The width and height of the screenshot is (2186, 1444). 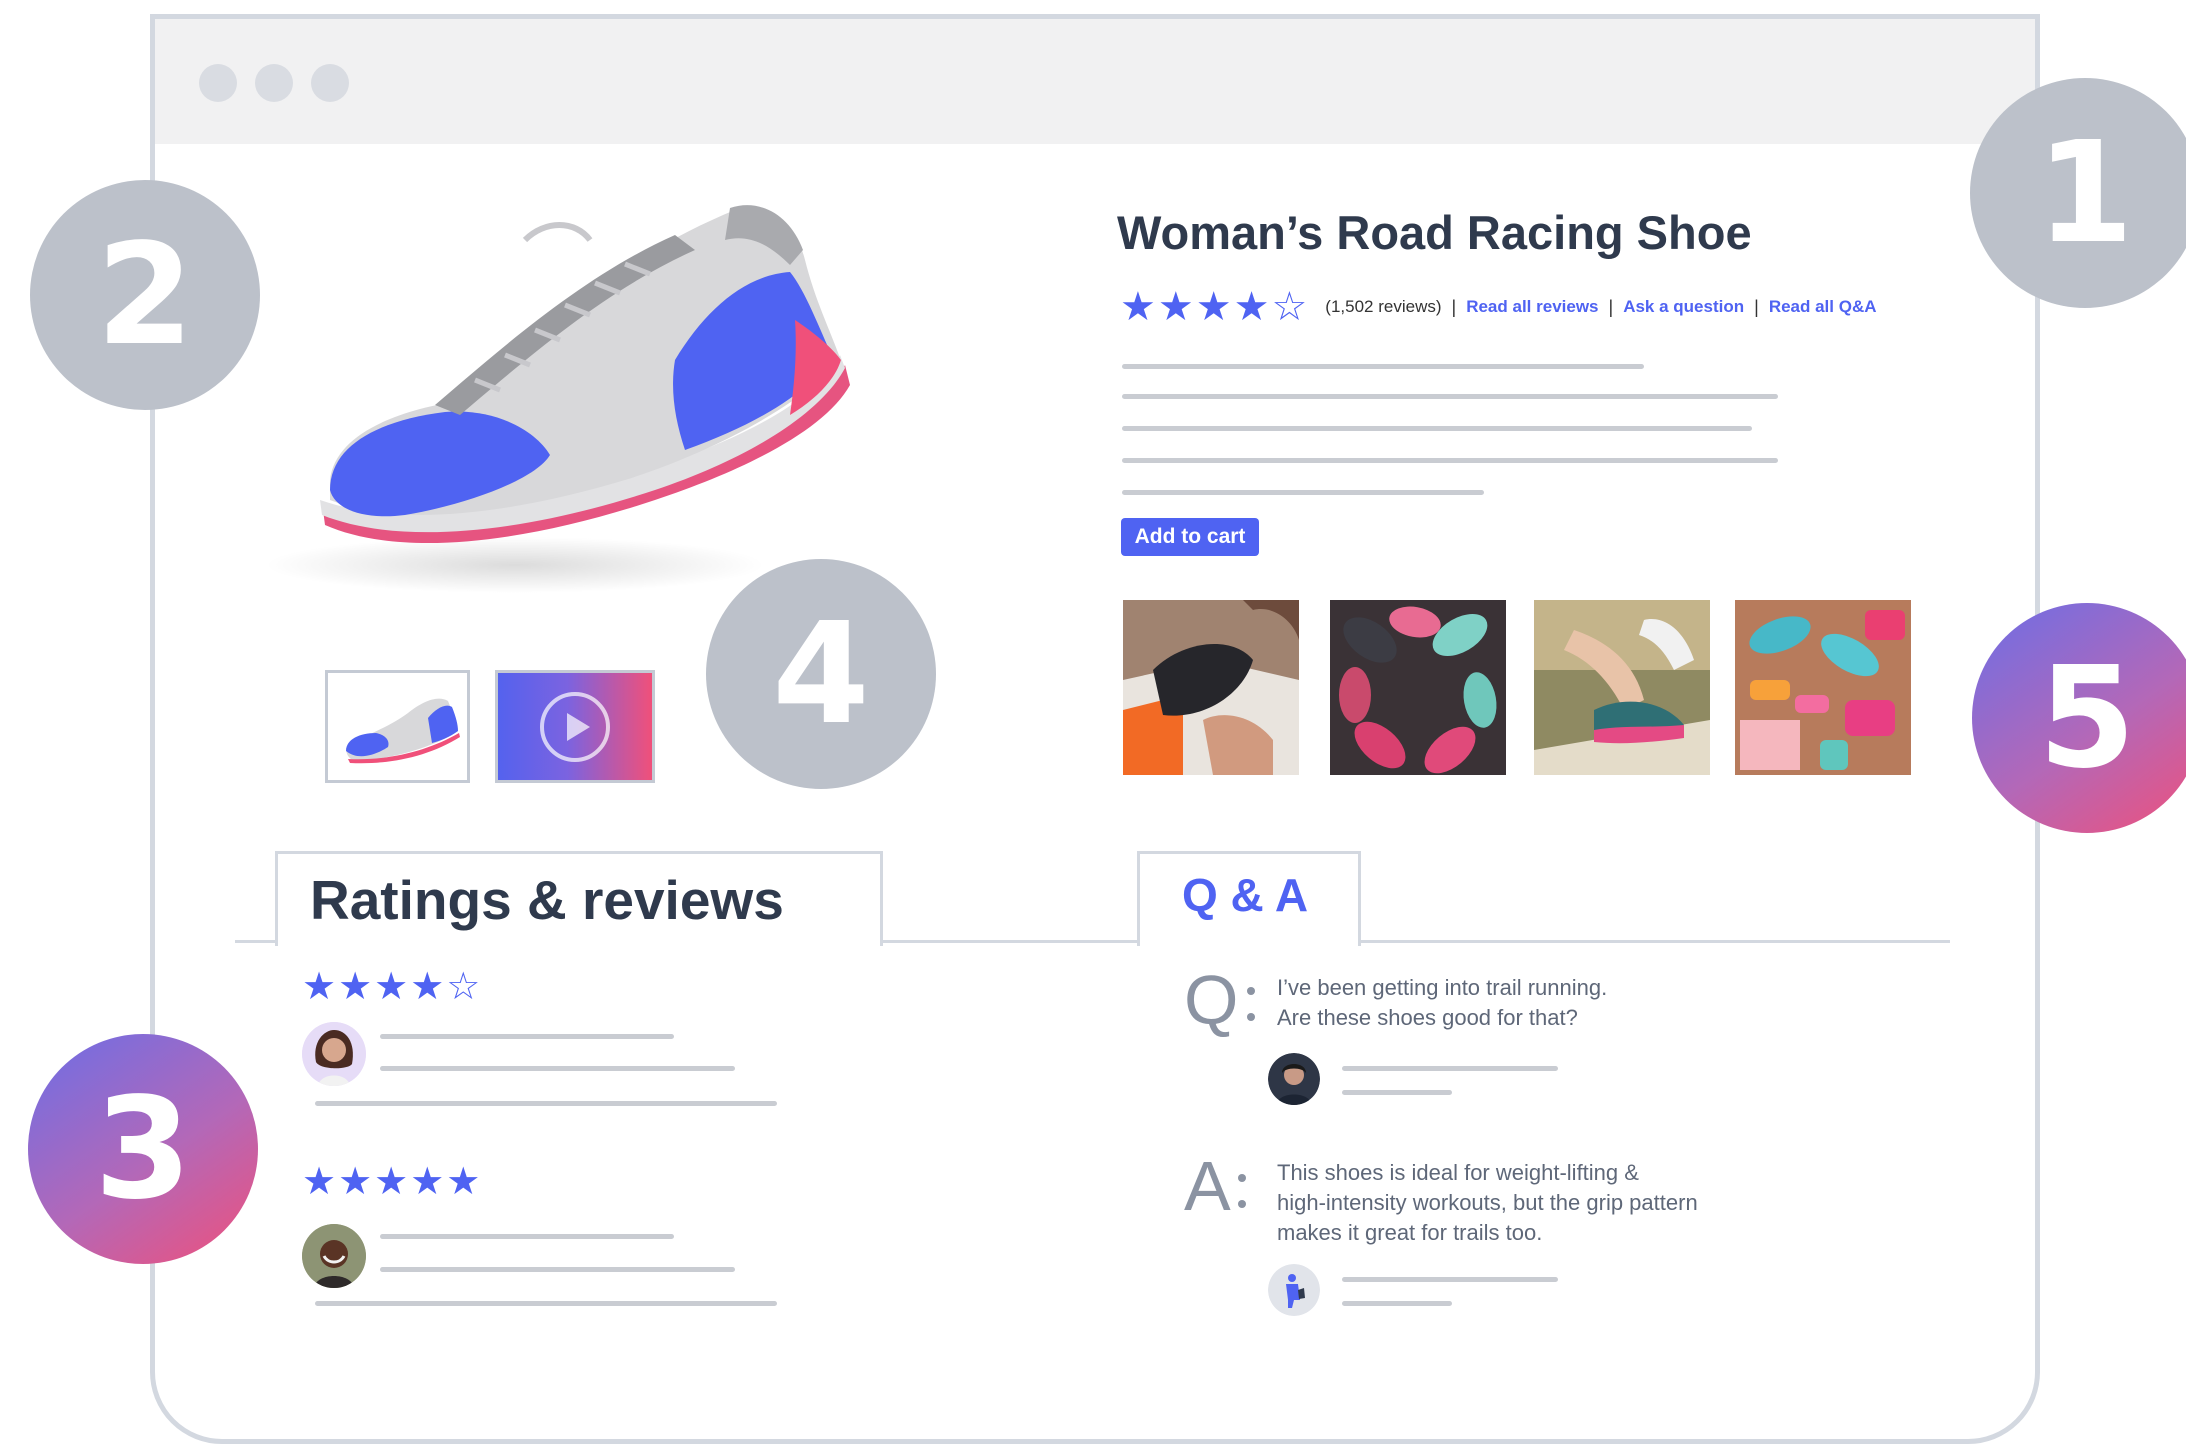 I want to click on question-line: Are these shoes good for that?, so click(x=1427, y=1017).